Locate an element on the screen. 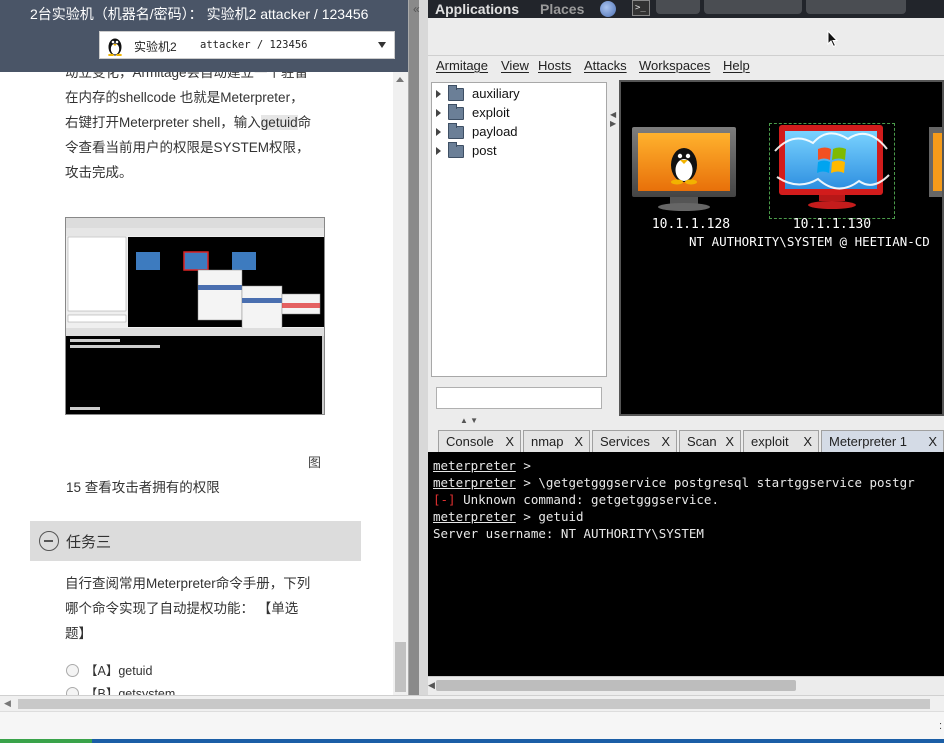  tab-label: Scan is located at coordinates (702, 441).